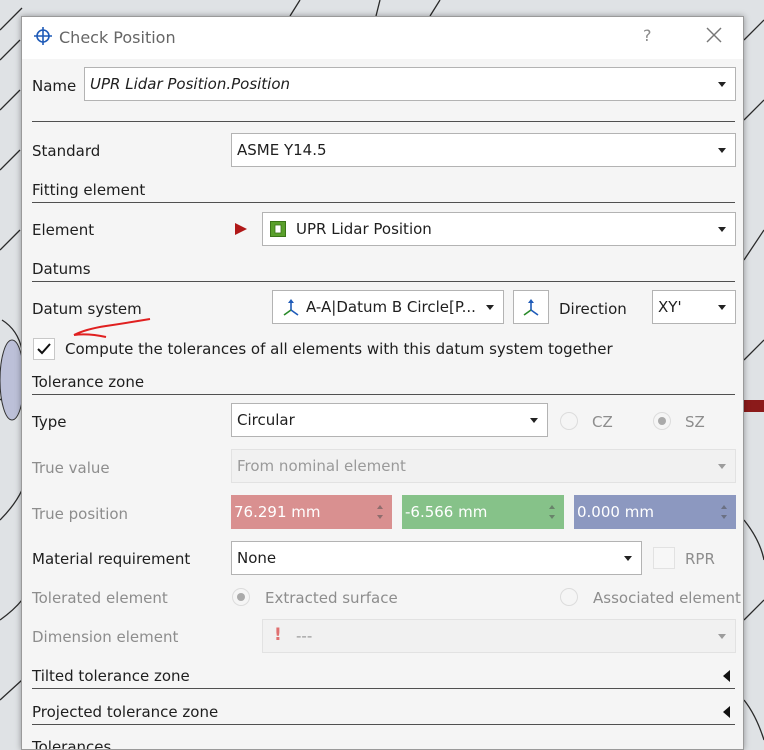  I want to click on true-position-y-value: -6.566 mm, so click(446, 512).